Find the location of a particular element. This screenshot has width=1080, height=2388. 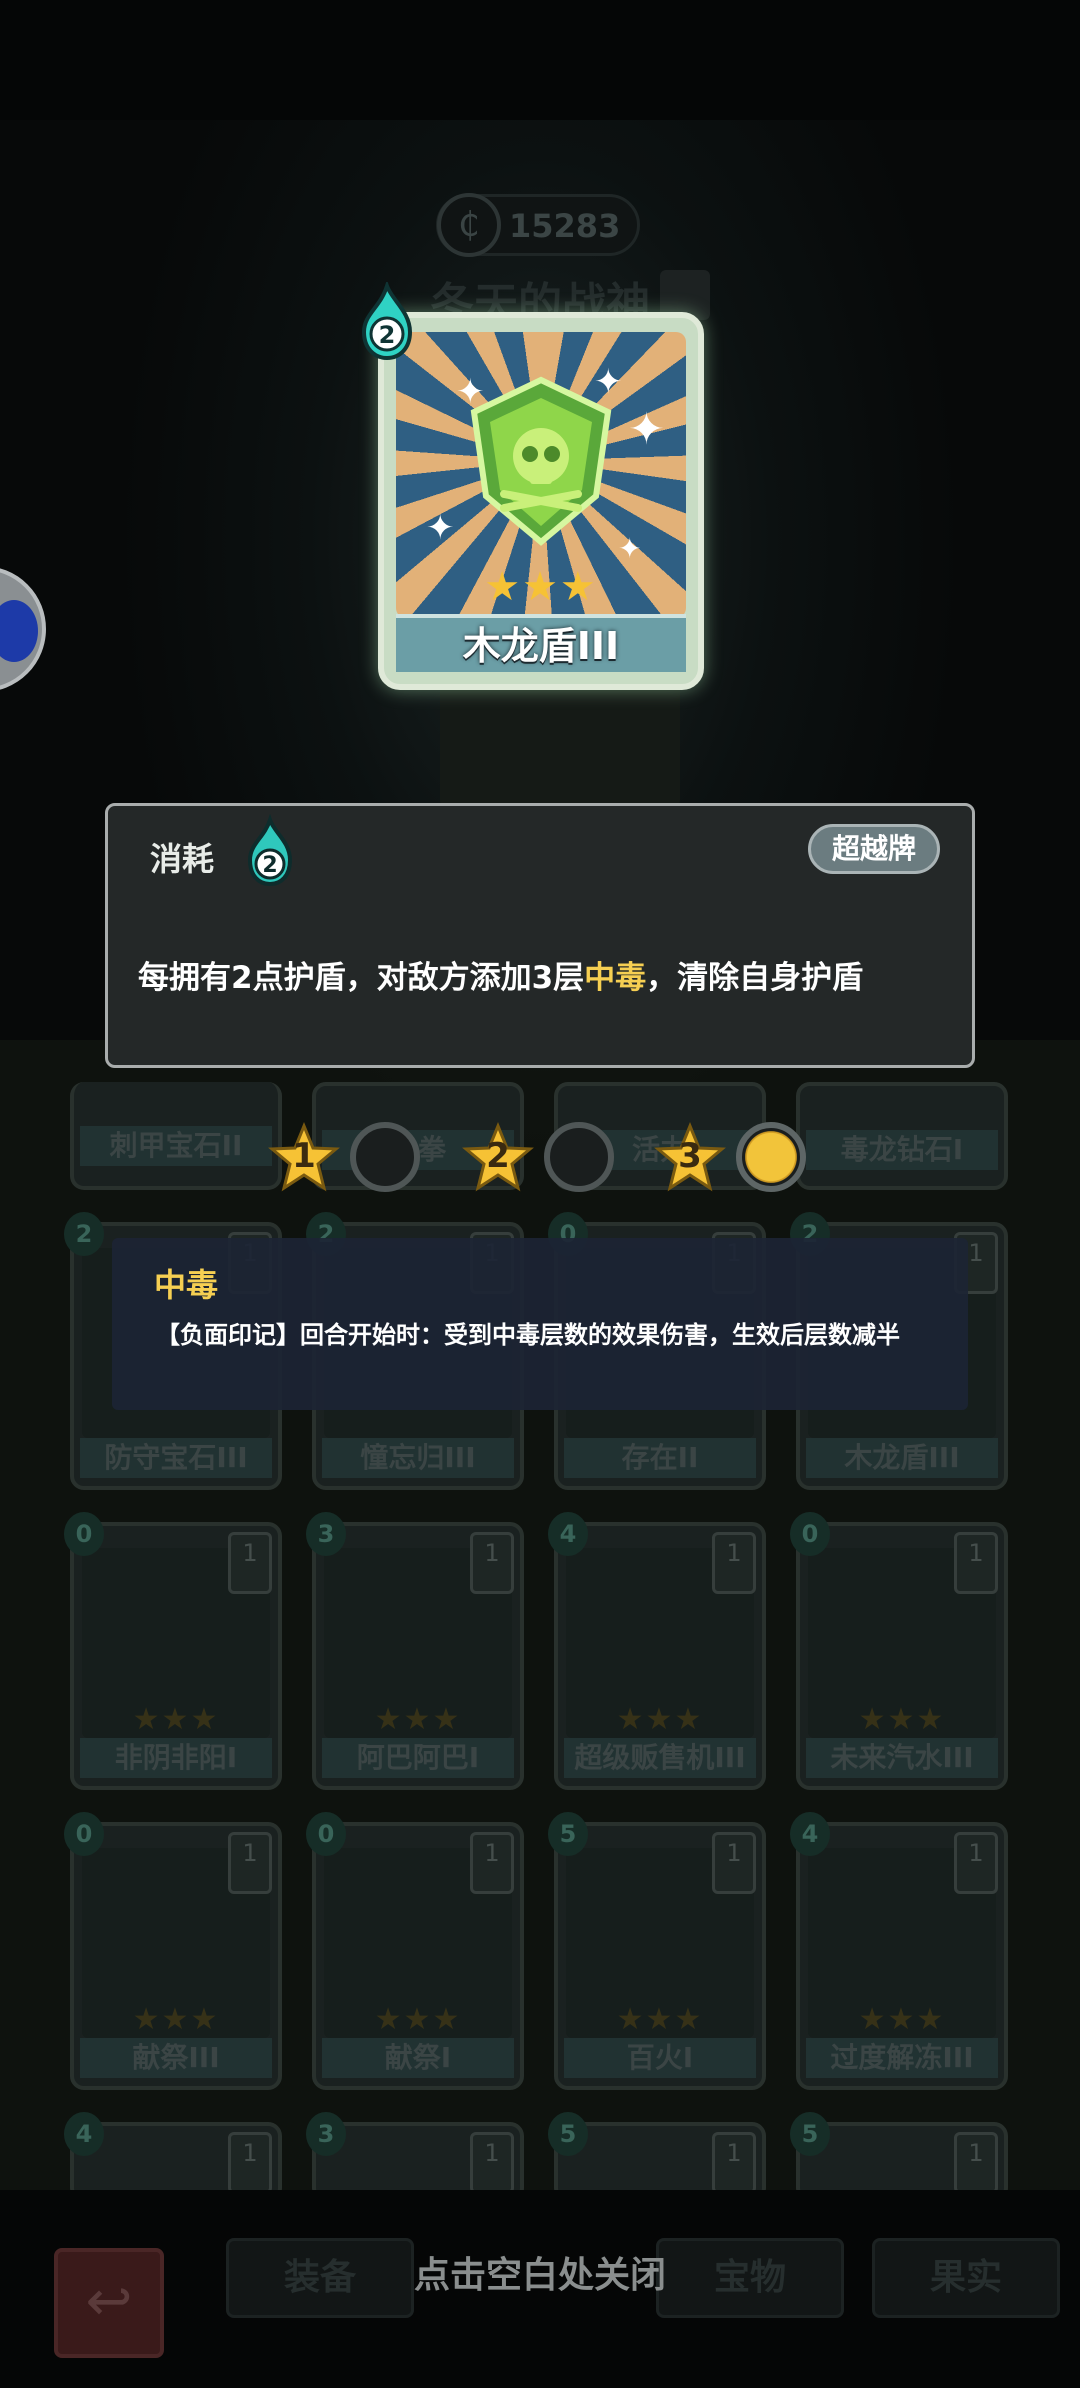

card-info-panel: 消耗 2 超越牌 每拥有2点护盾，对敌方添加3层中毒，清除自身护盾 is located at coordinates (540, 935).